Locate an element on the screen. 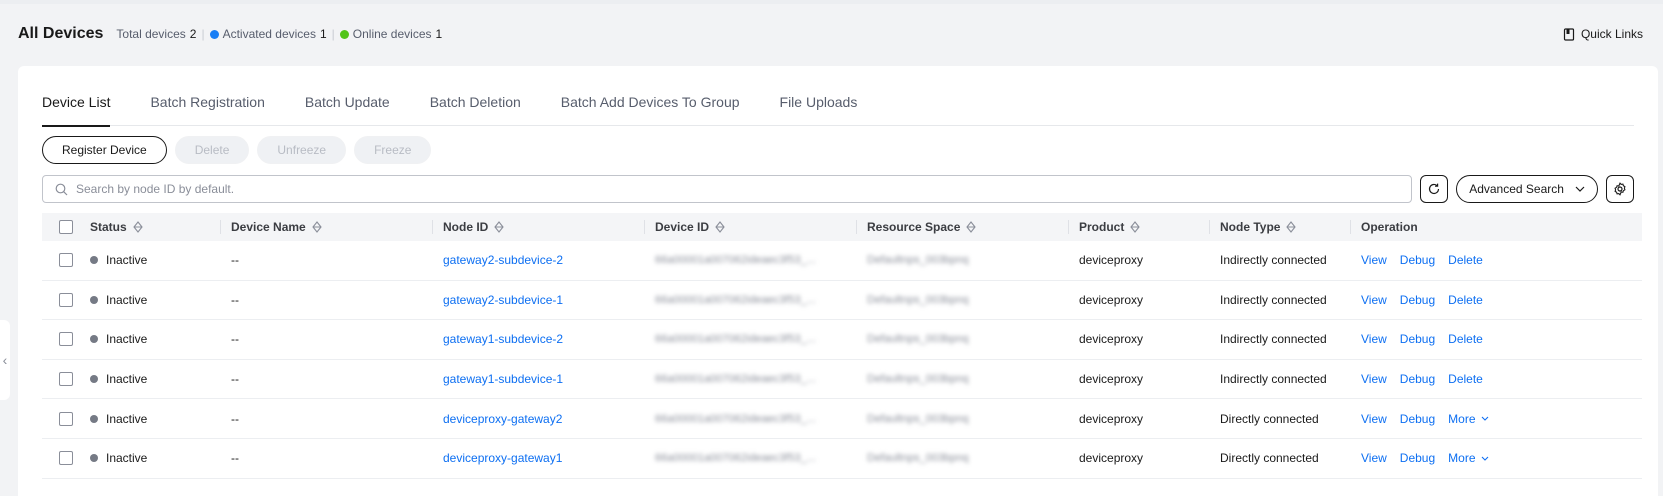 This screenshot has height=496, width=1663. node-id-link: deviceproxy-gateway1 is located at coordinates (502, 458).